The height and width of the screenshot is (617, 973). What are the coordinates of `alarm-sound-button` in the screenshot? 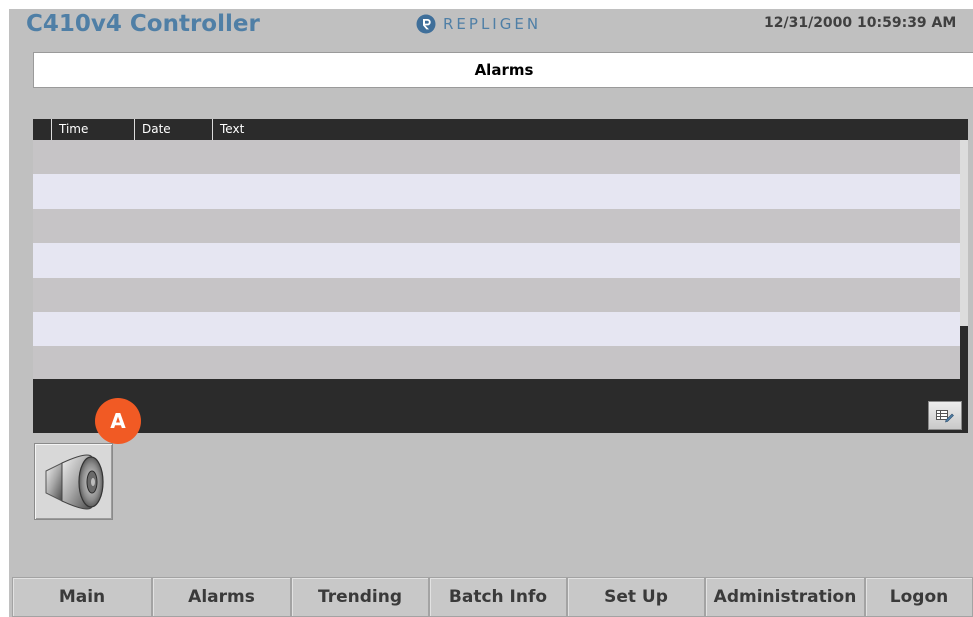 It's located at (73, 481).